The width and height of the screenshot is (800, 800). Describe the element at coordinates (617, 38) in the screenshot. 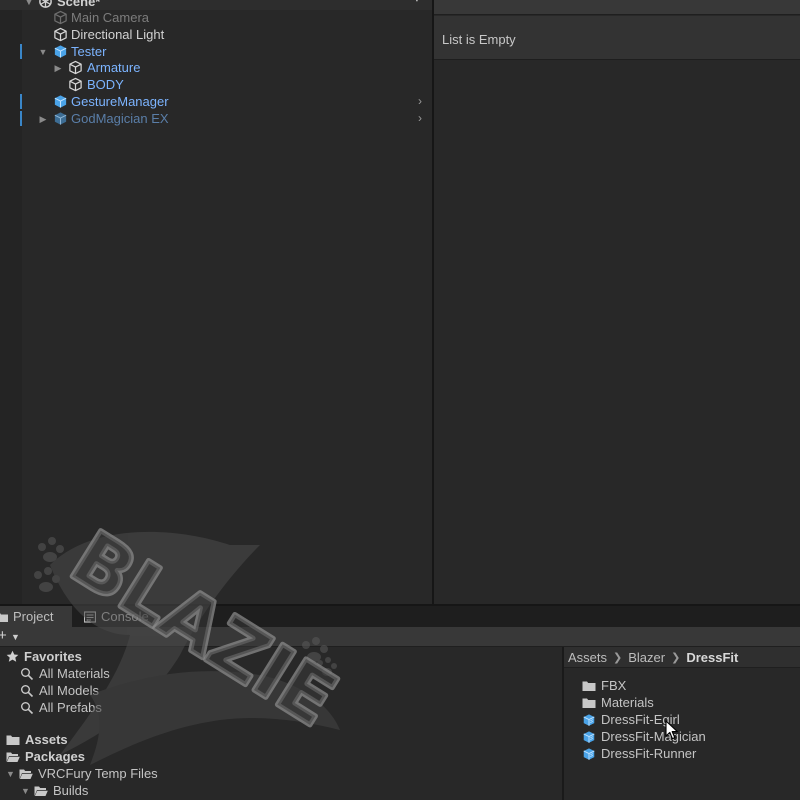

I see `reorderable-list: List is Empty` at that location.